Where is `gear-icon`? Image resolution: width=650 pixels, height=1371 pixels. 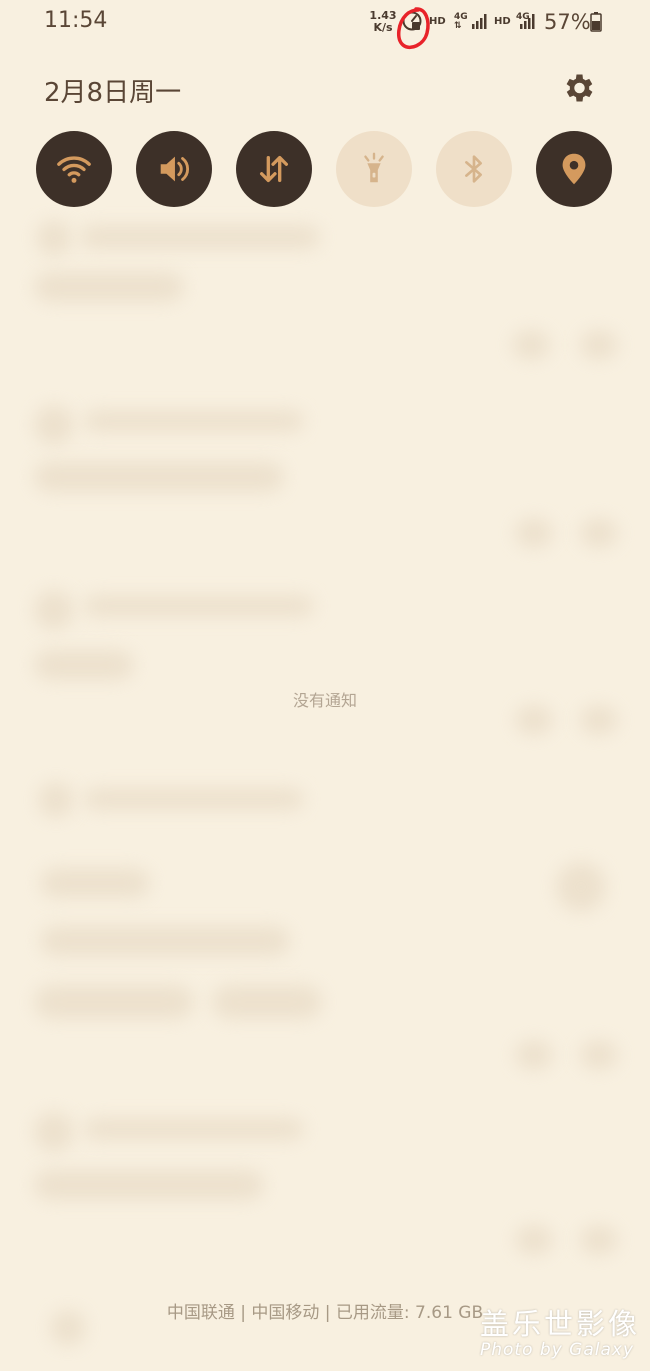 gear-icon is located at coordinates (578, 88).